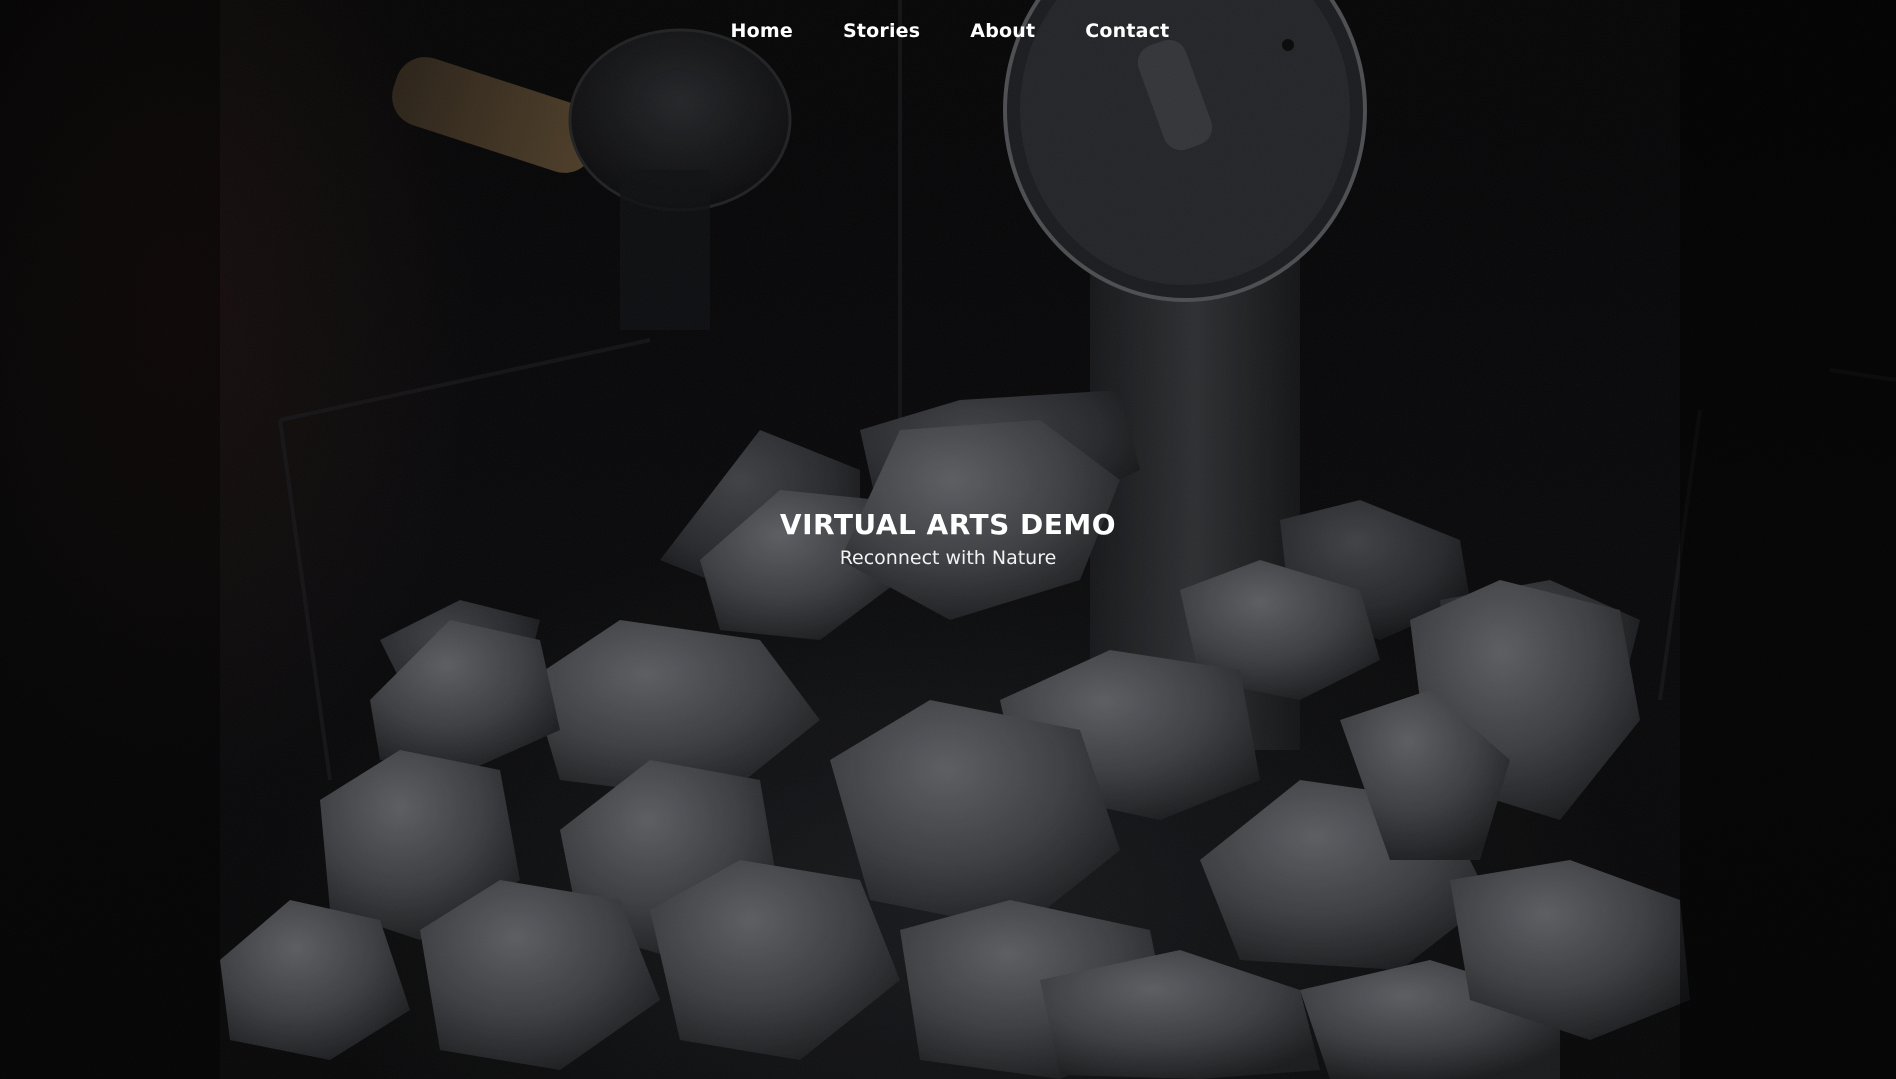 Image resolution: width=1896 pixels, height=1079 pixels. Describe the element at coordinates (1127, 31) in the screenshot. I see `nav-link-contact: Contact` at that location.